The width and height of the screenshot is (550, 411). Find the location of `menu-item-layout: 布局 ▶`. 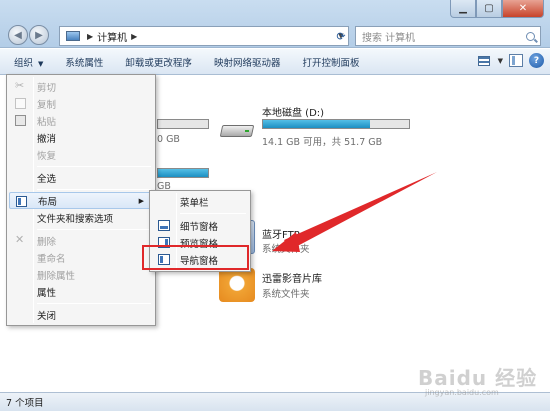

menu-item-layout: 布局 ▶ is located at coordinates (81, 200).